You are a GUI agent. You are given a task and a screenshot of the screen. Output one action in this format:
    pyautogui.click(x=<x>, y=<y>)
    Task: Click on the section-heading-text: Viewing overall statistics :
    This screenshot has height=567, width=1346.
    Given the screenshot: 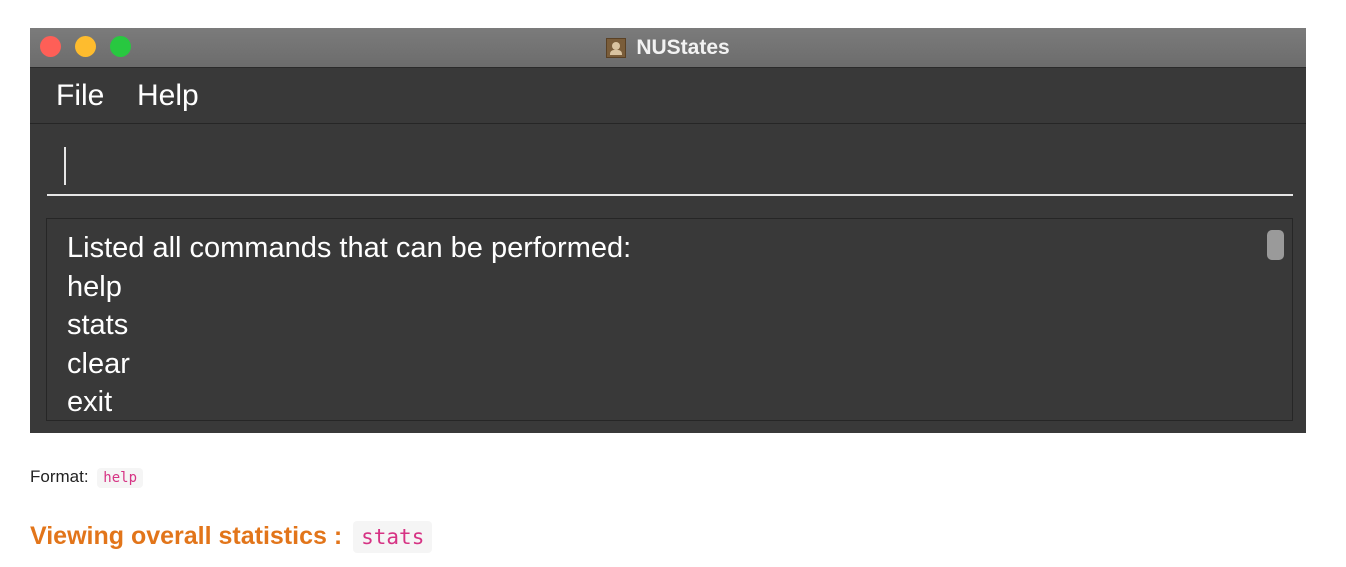 What is the action you would take?
    pyautogui.click(x=186, y=536)
    